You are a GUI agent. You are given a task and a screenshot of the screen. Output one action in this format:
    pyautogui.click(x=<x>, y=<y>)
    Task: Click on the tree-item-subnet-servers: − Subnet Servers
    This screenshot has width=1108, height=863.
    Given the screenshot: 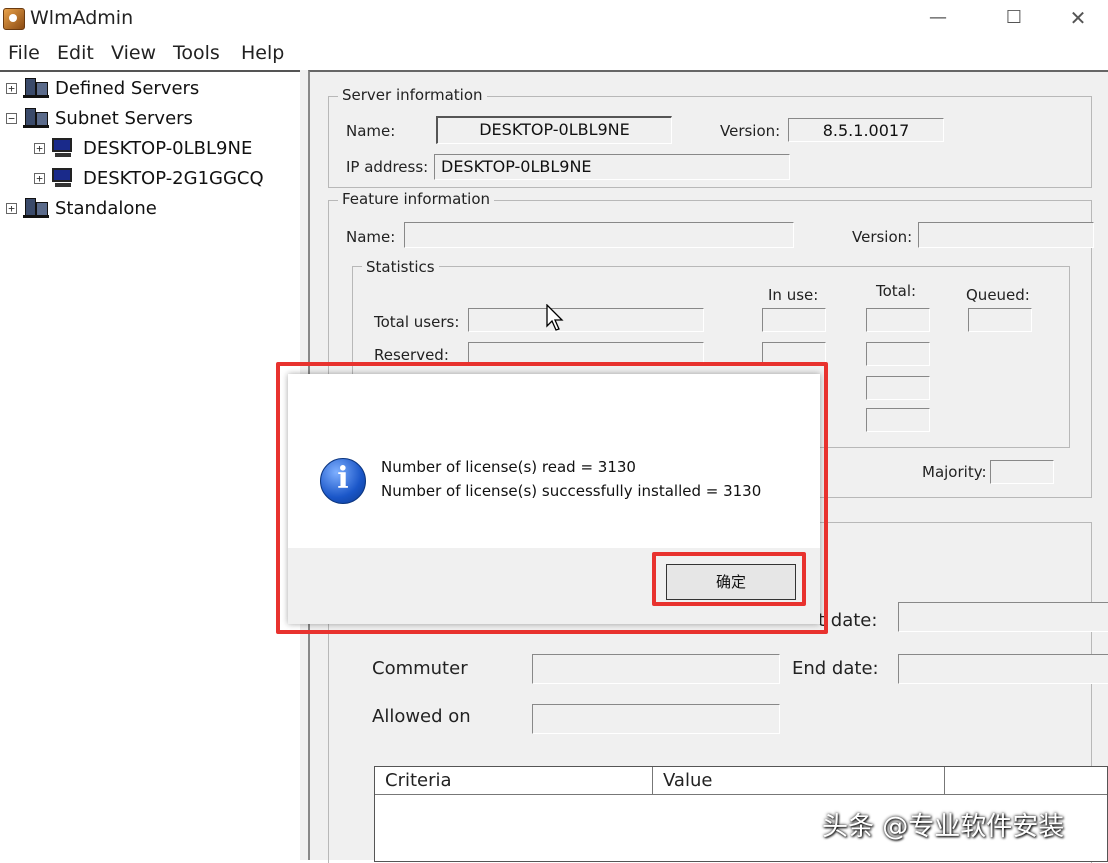 What is the action you would take?
    pyautogui.click(x=99, y=118)
    